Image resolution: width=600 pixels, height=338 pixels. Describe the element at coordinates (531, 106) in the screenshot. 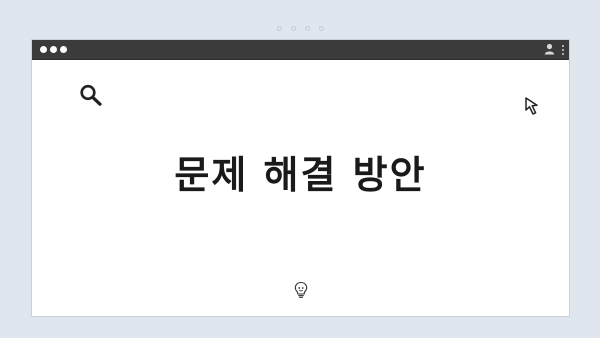

I see `cursor-arrow-icon` at that location.